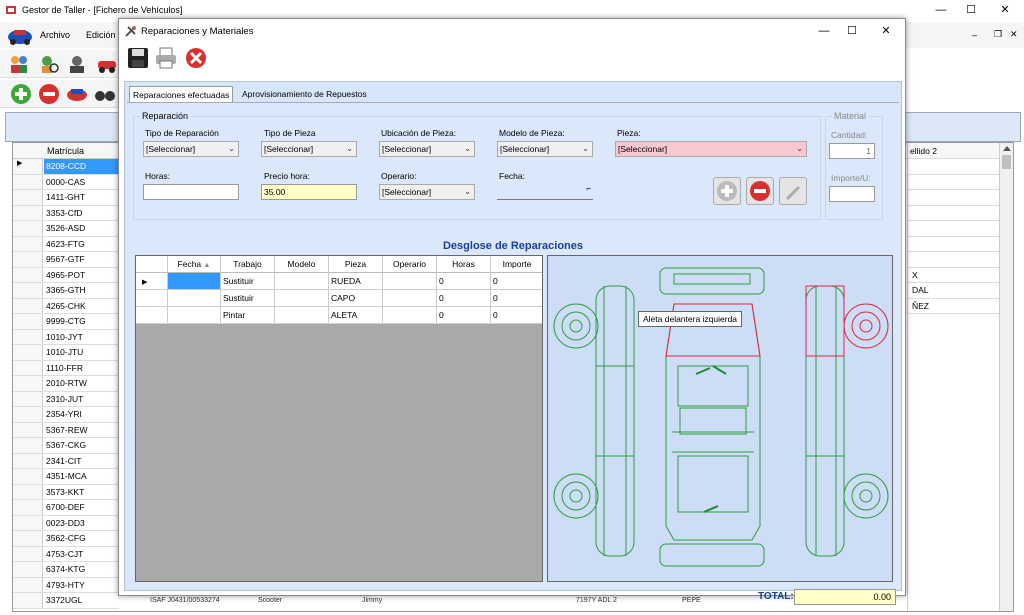  What do you see at coordinates (427, 192) in the screenshot?
I see `operario-select: [Seleccionar] ⌄` at bounding box center [427, 192].